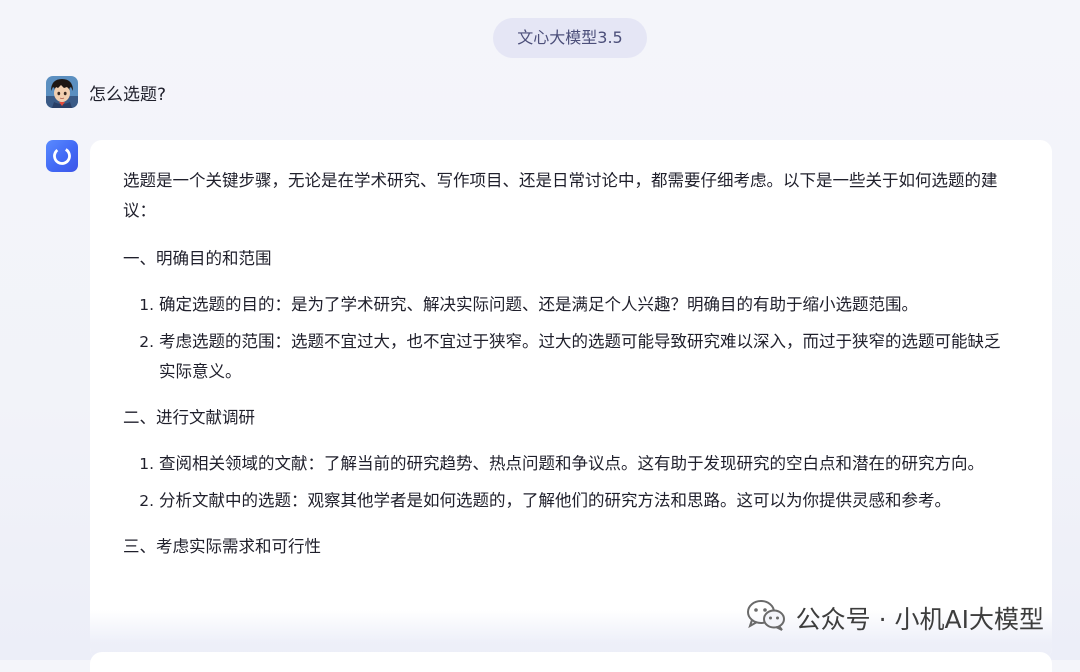  Describe the element at coordinates (571, 662) in the screenshot. I see `next-message-card` at that location.